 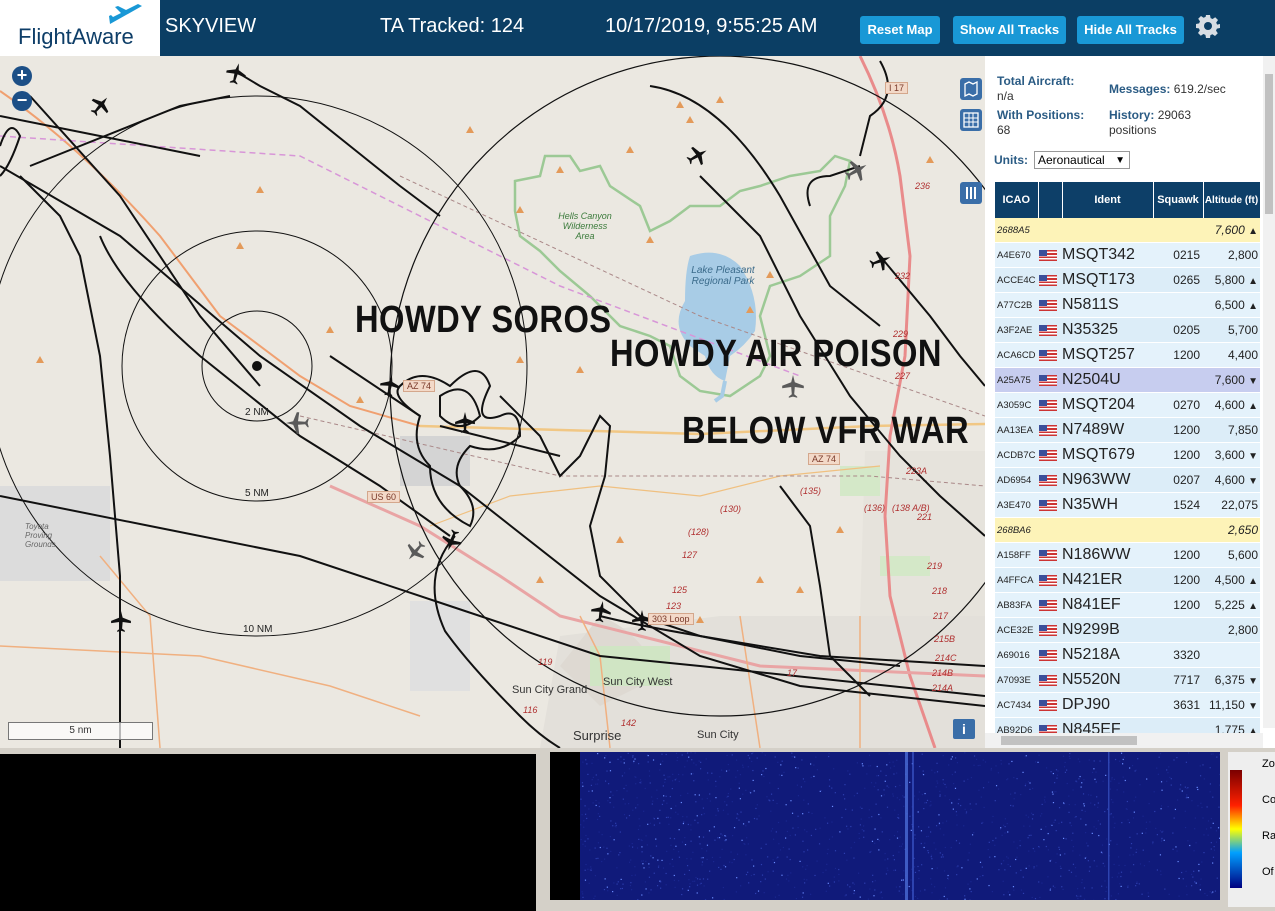 What do you see at coordinates (1130, 30) in the screenshot?
I see `hide-all-tracks-button: Hide All Tracks` at bounding box center [1130, 30].